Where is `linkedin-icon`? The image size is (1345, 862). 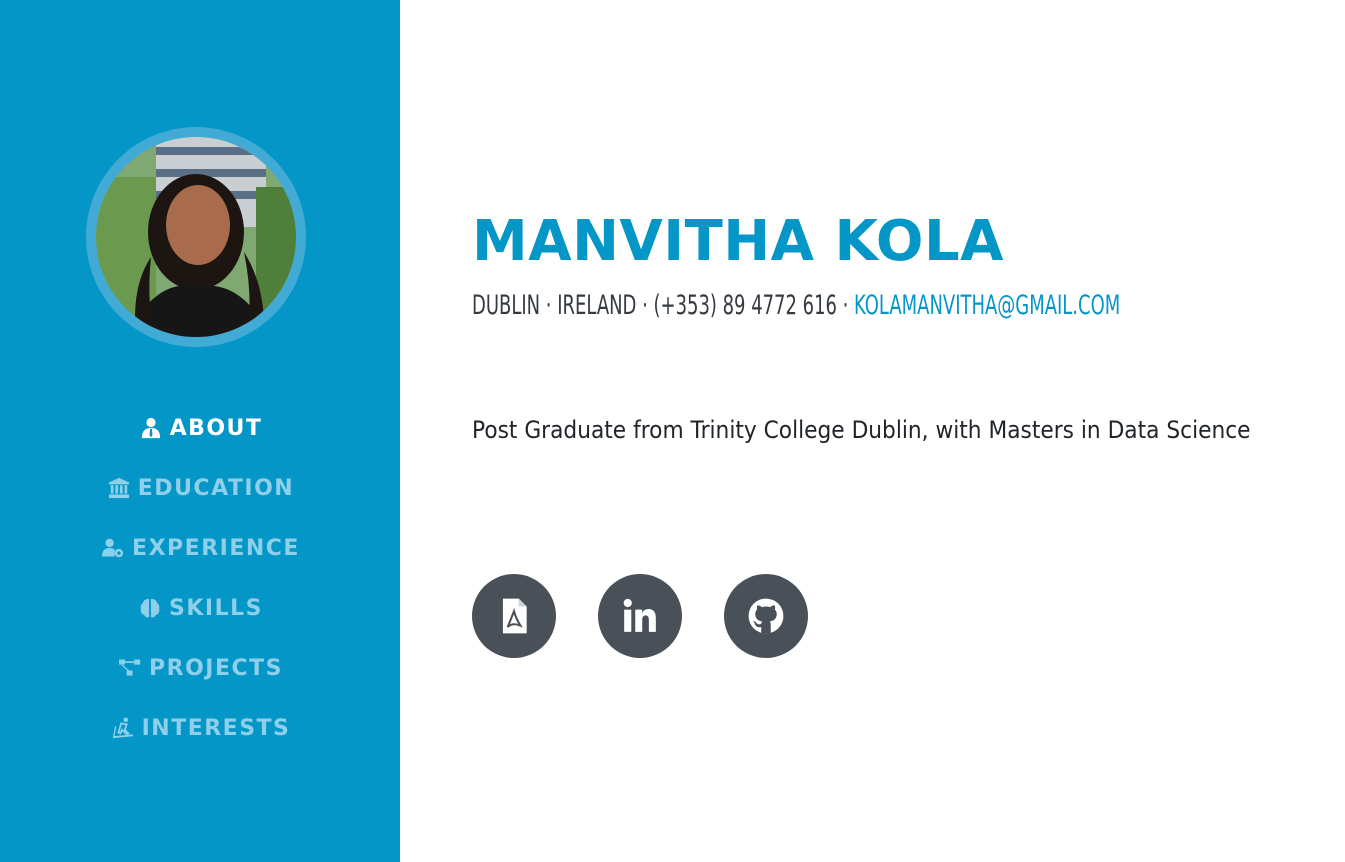 linkedin-icon is located at coordinates (639, 615).